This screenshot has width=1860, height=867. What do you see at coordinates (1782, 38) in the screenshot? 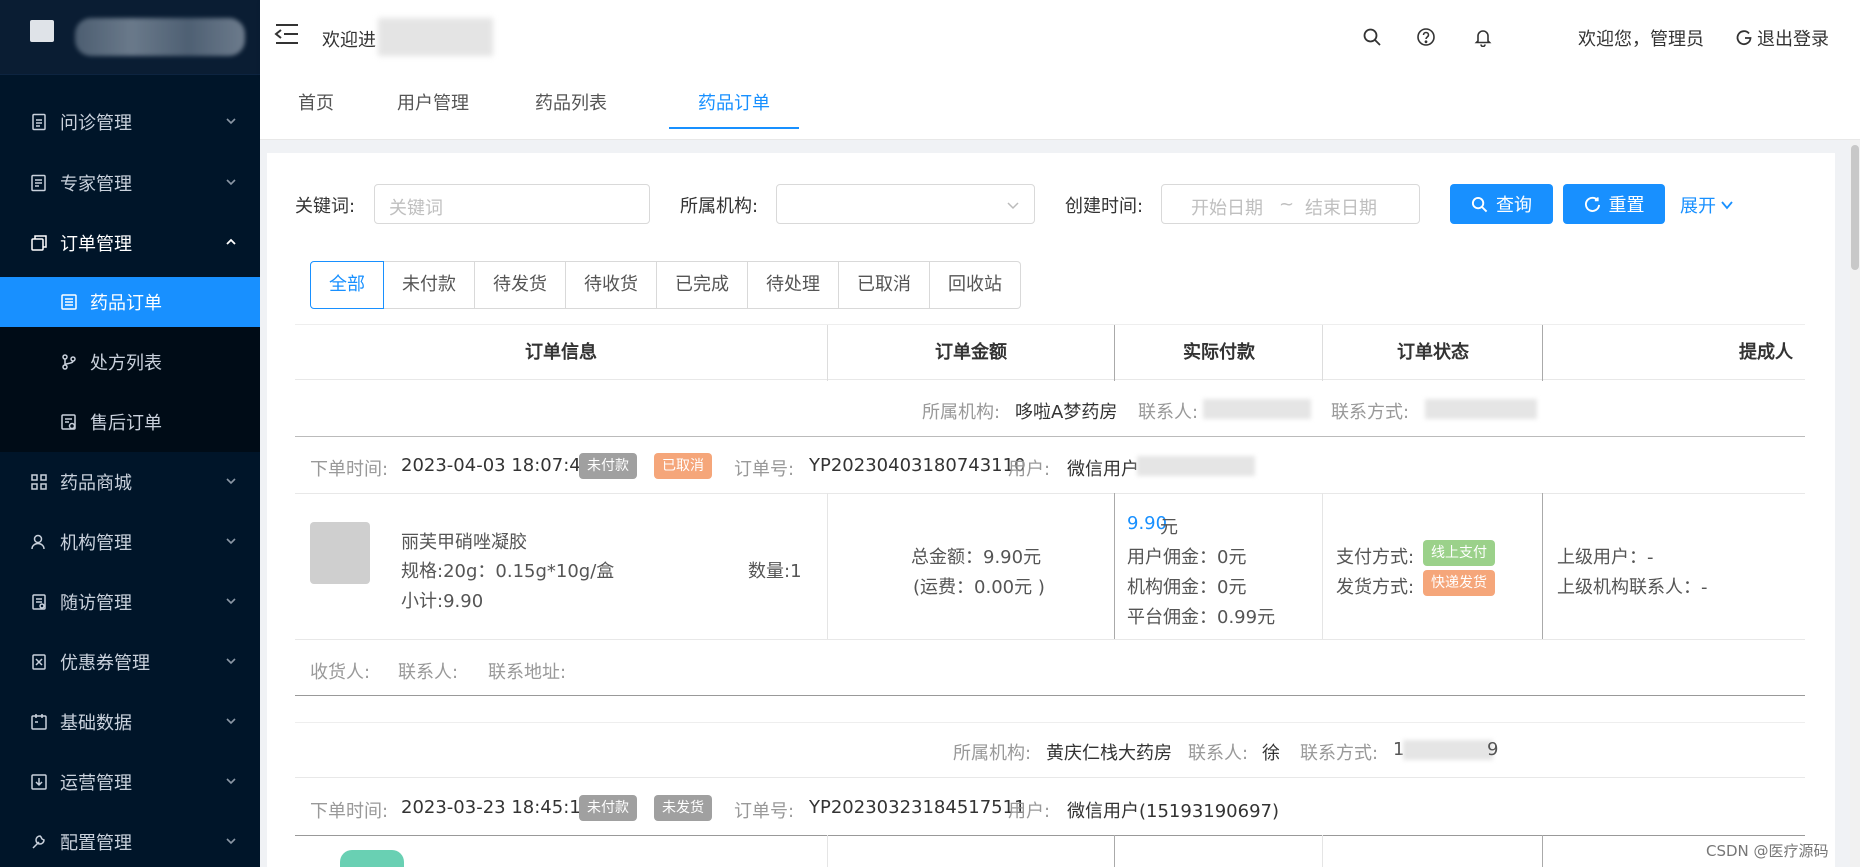
I see `logout-button: 退出登录` at bounding box center [1782, 38].